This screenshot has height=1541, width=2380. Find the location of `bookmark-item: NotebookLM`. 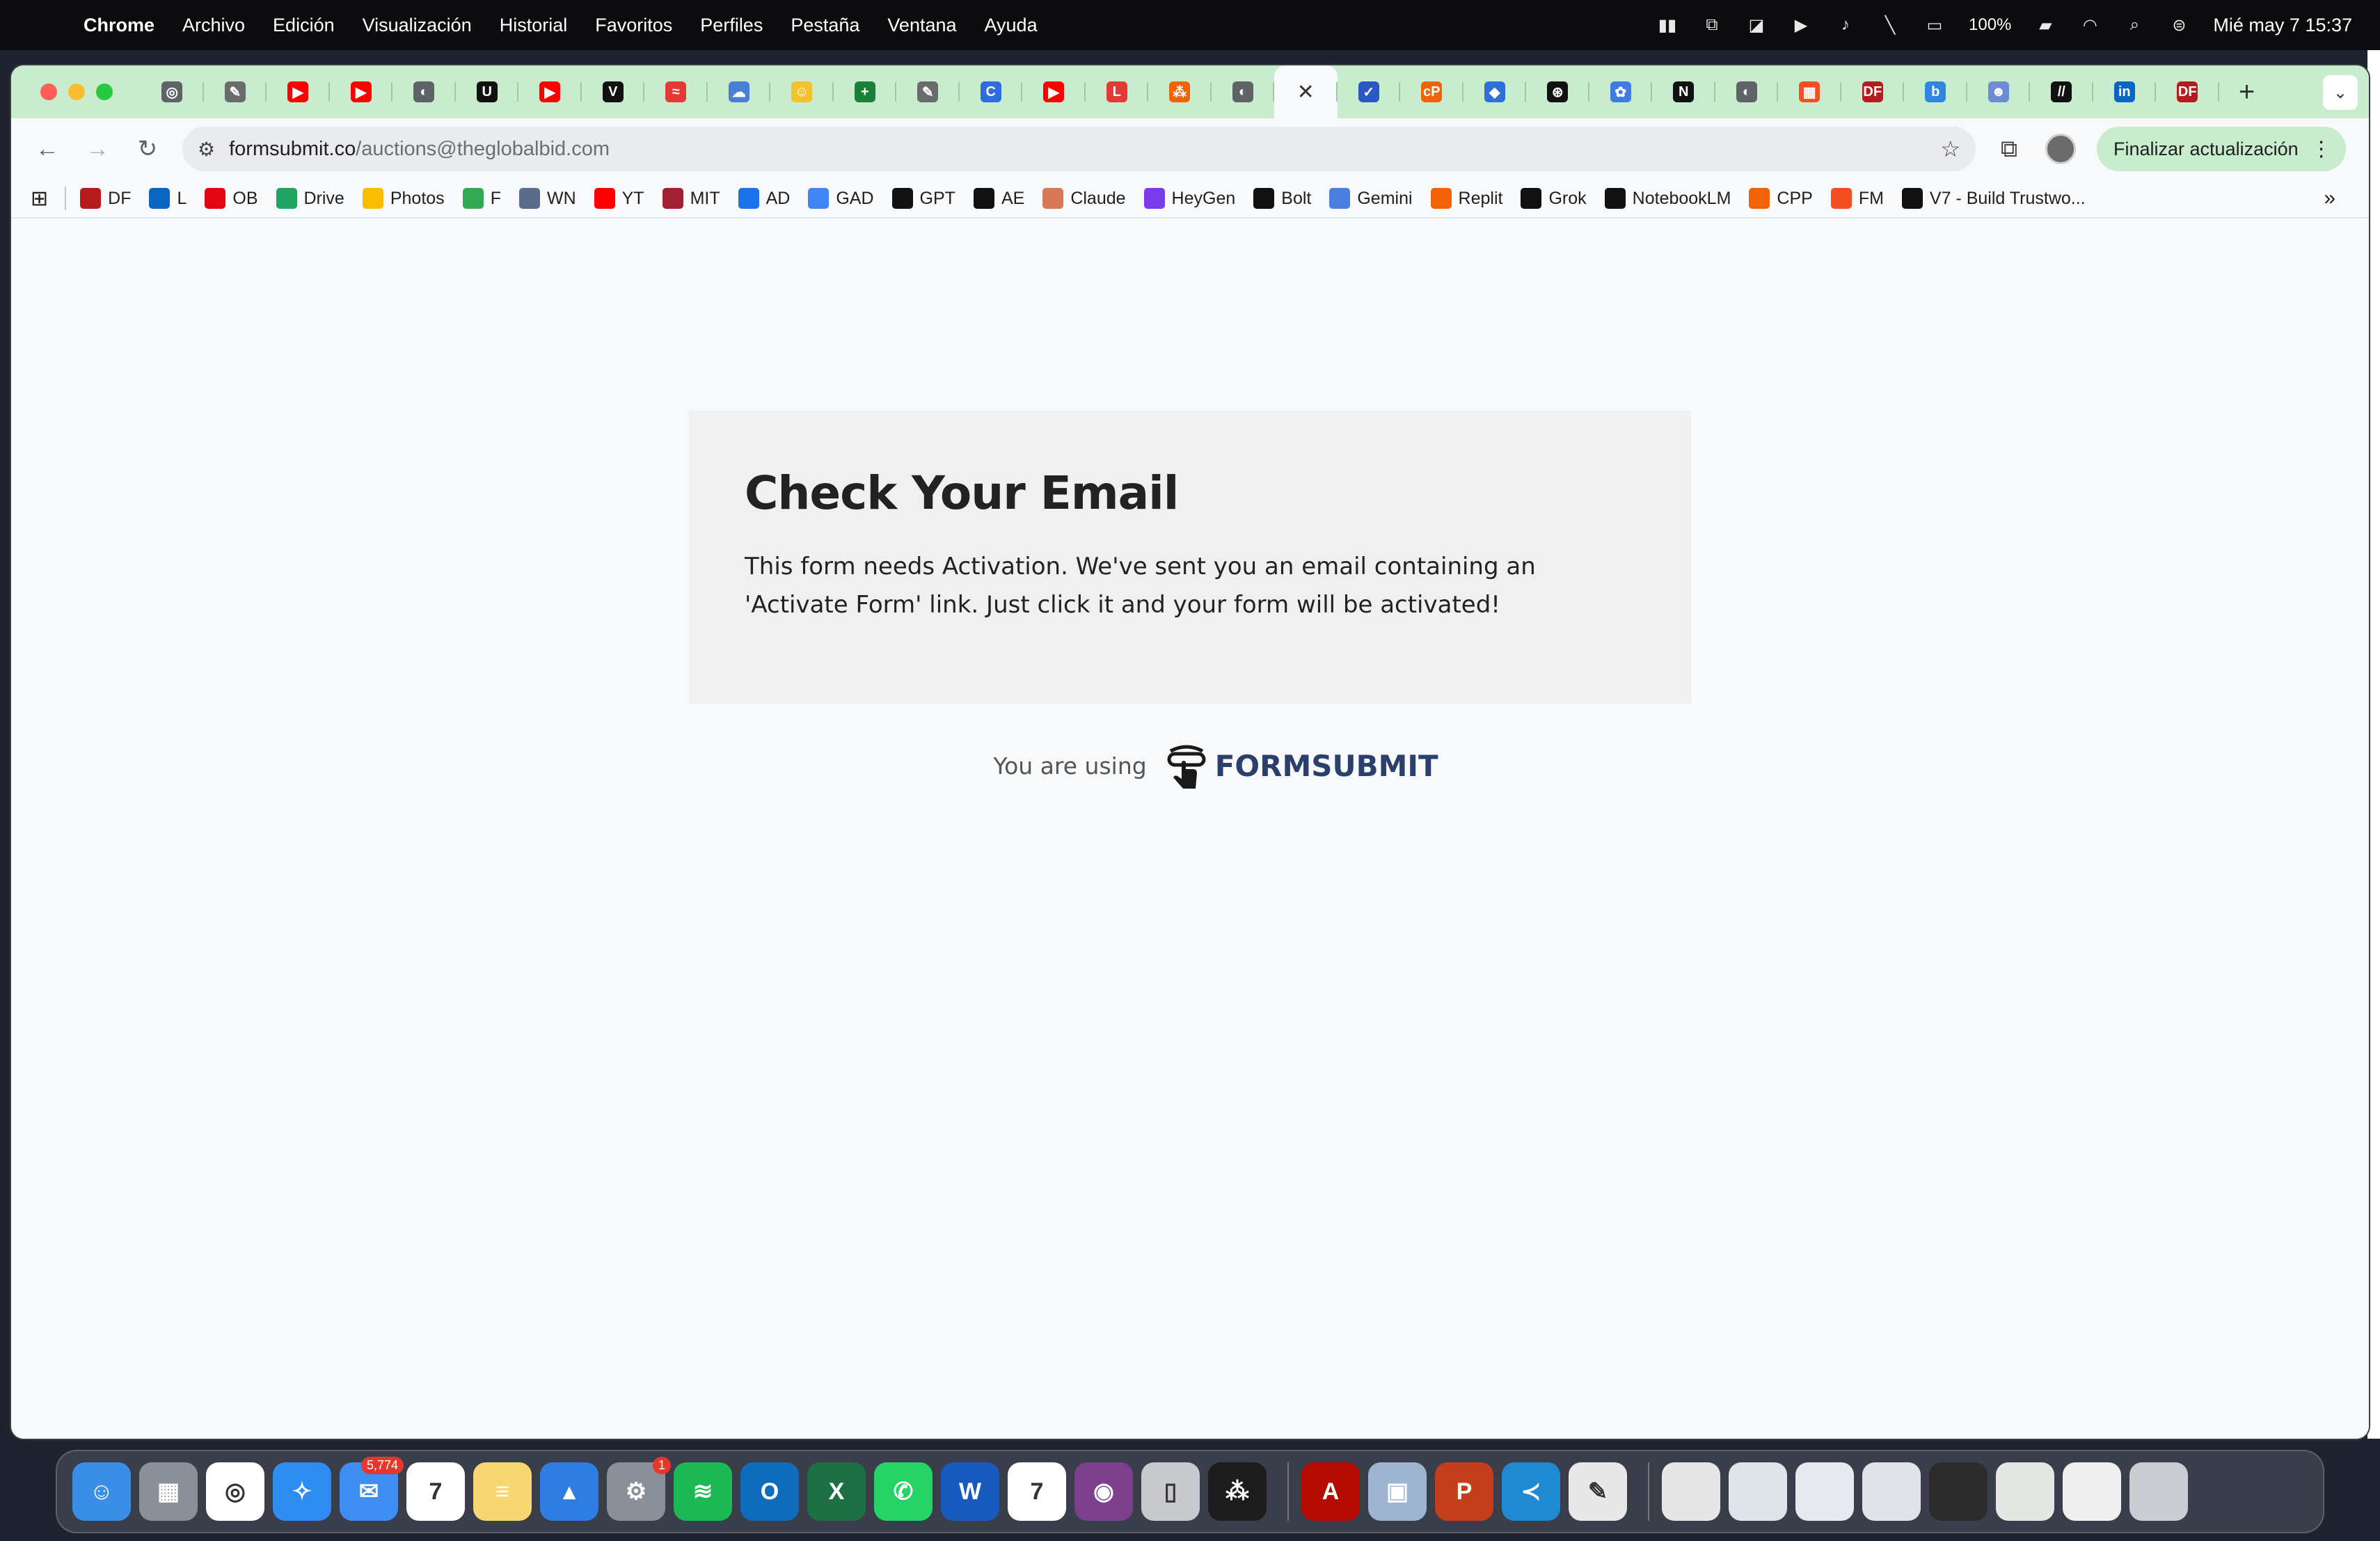

bookmark-item: NotebookLM is located at coordinates (1668, 198).